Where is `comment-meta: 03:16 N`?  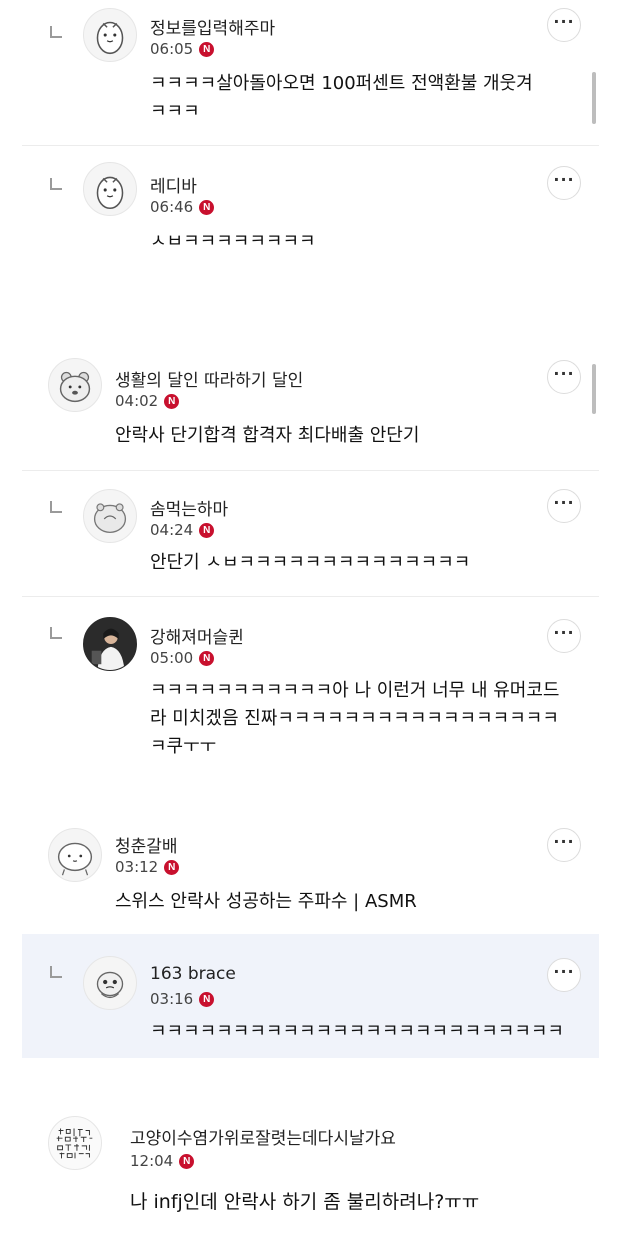
comment-meta: 03:16 N is located at coordinates (182, 999).